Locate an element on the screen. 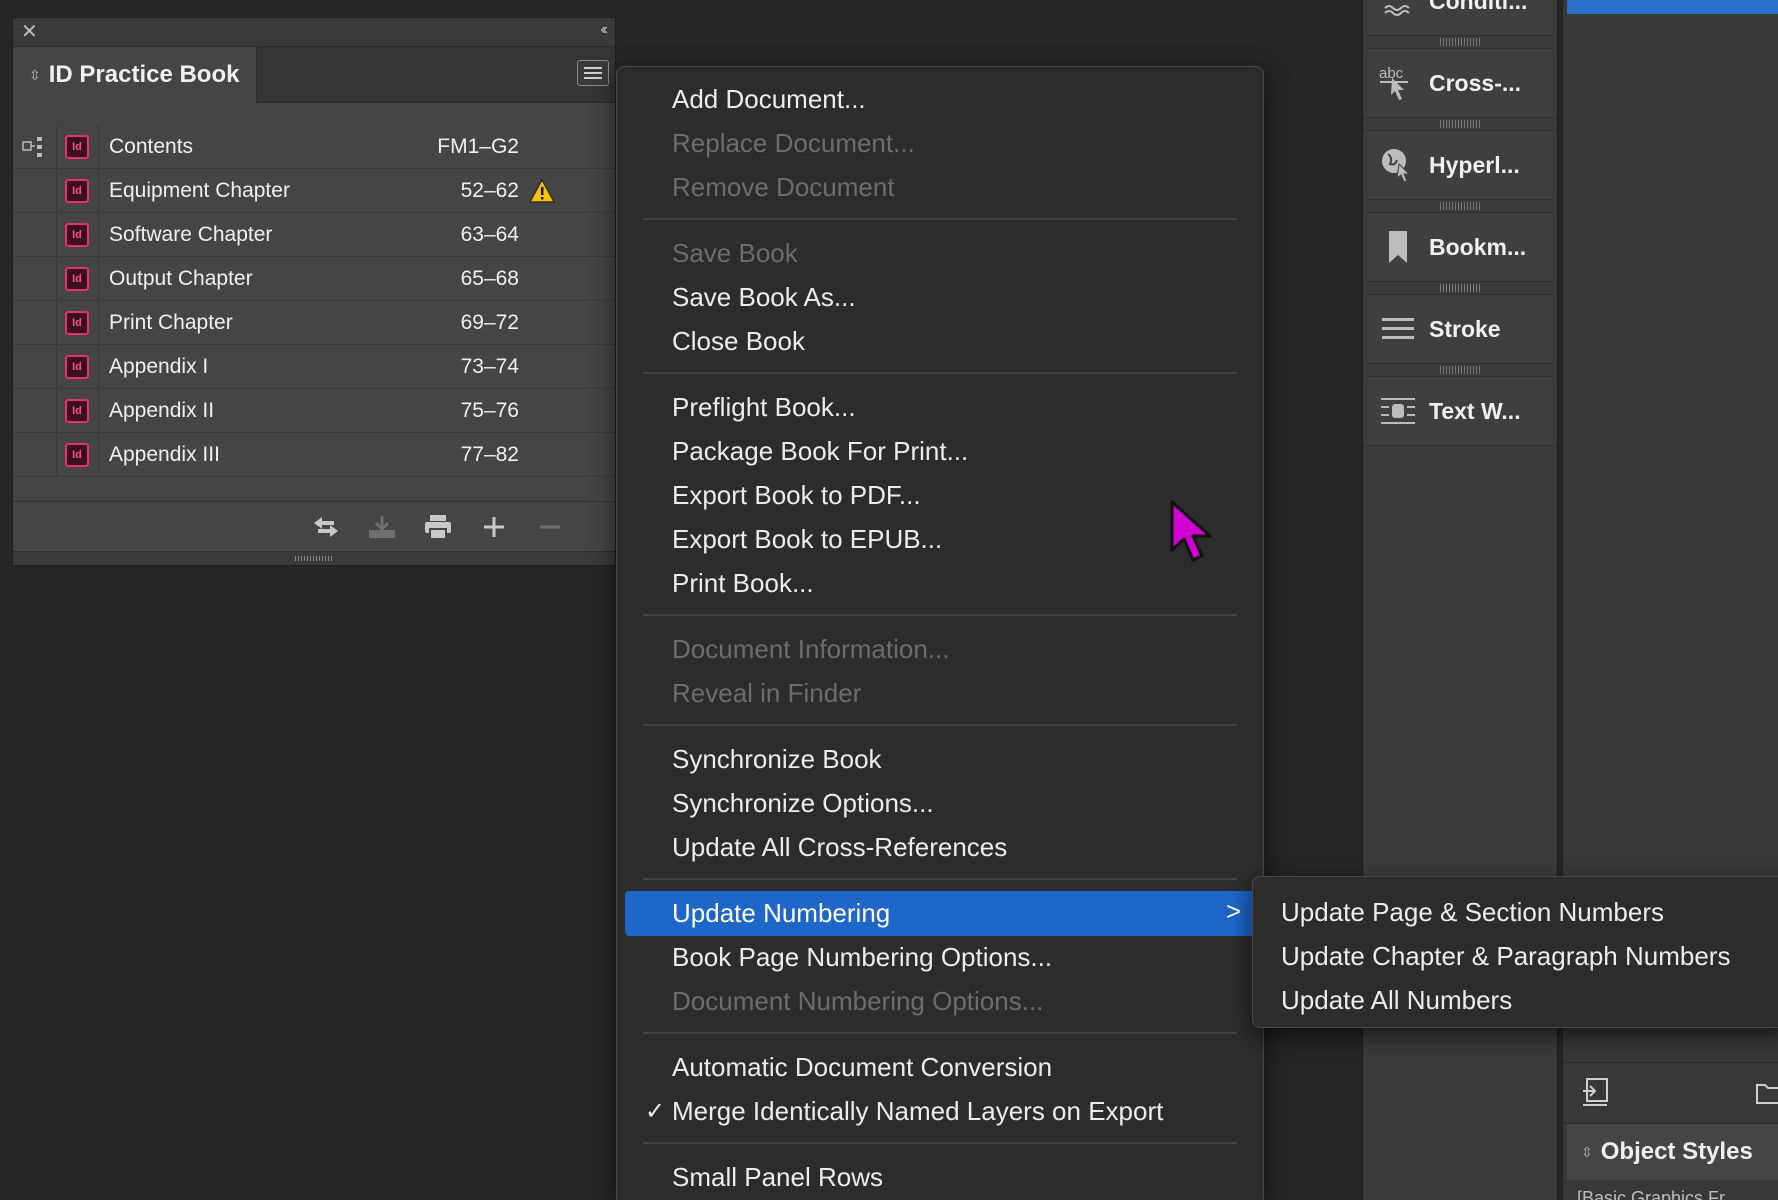  new-group-icon is located at coordinates (1766, 1092).